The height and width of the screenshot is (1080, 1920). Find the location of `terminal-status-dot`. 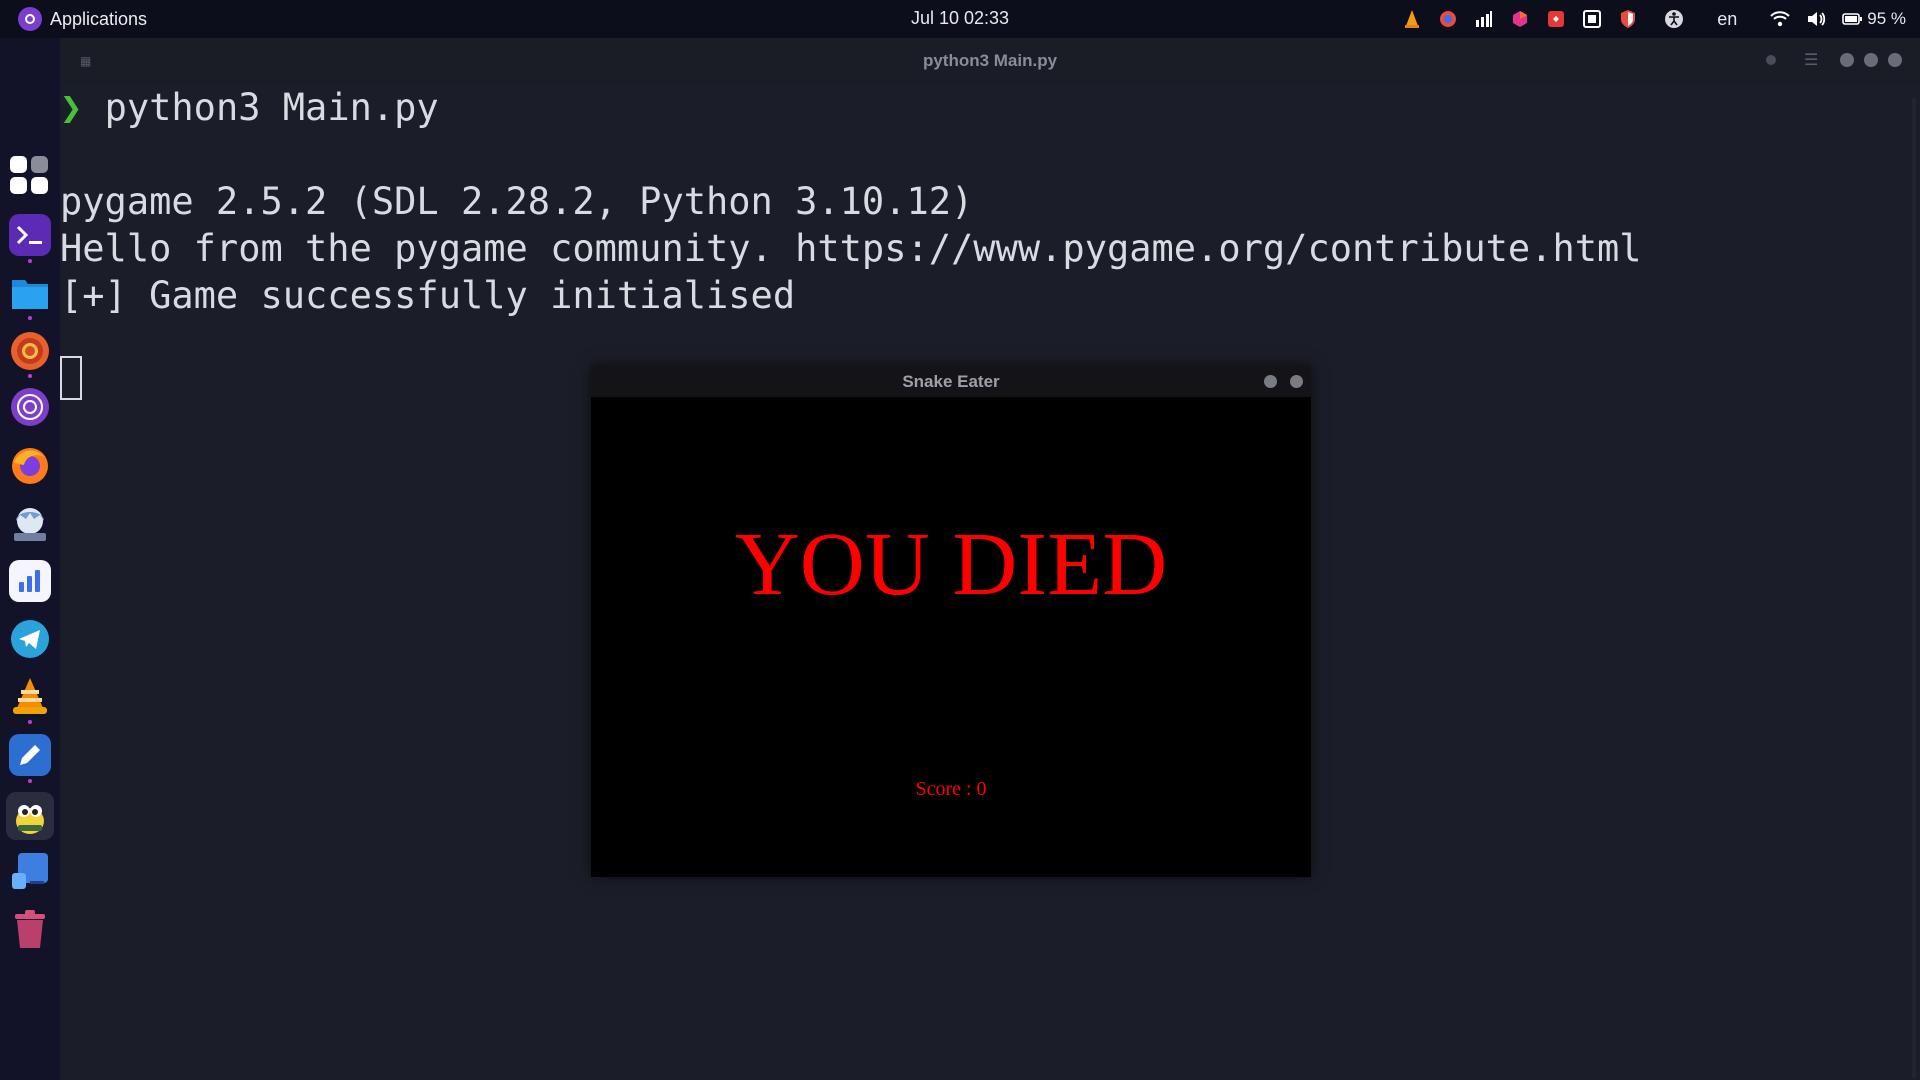

terminal-status-dot is located at coordinates (1771, 60).